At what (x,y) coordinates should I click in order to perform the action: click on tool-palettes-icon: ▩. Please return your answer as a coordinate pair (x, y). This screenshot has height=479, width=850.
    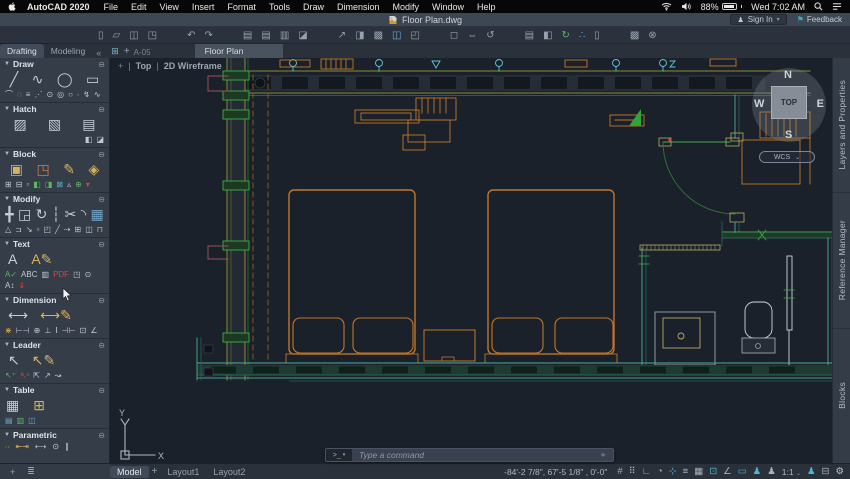
    Looking at the image, I should click on (634, 35).